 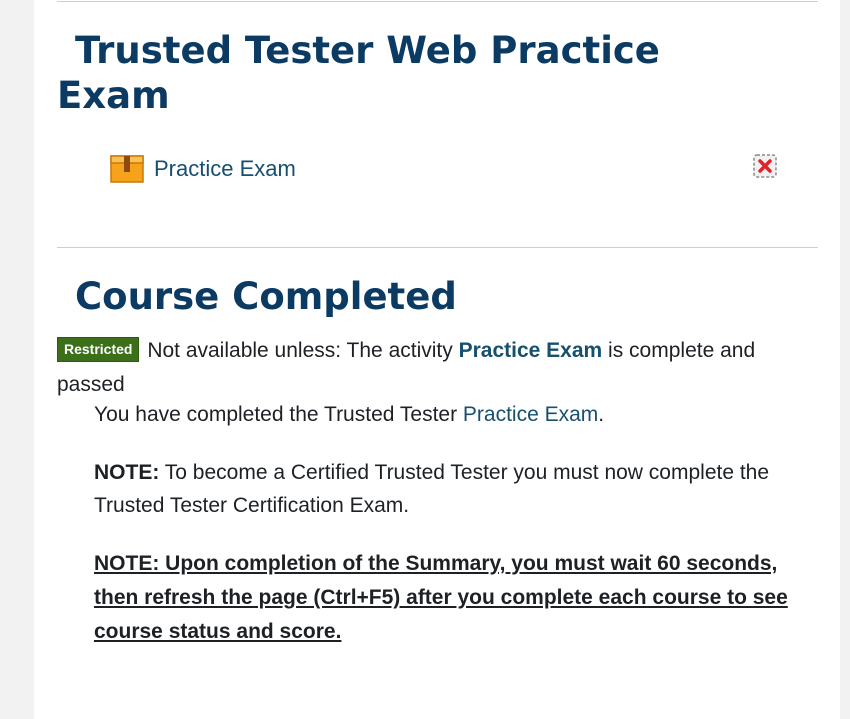 I want to click on note-label: NOTE:, so click(x=127, y=472).